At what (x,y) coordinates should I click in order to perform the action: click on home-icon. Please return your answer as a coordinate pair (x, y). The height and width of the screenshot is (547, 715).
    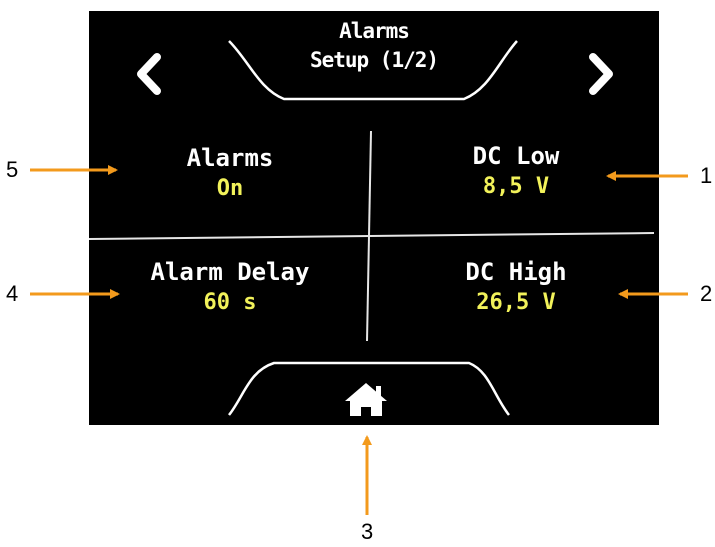
    Looking at the image, I should click on (366, 399).